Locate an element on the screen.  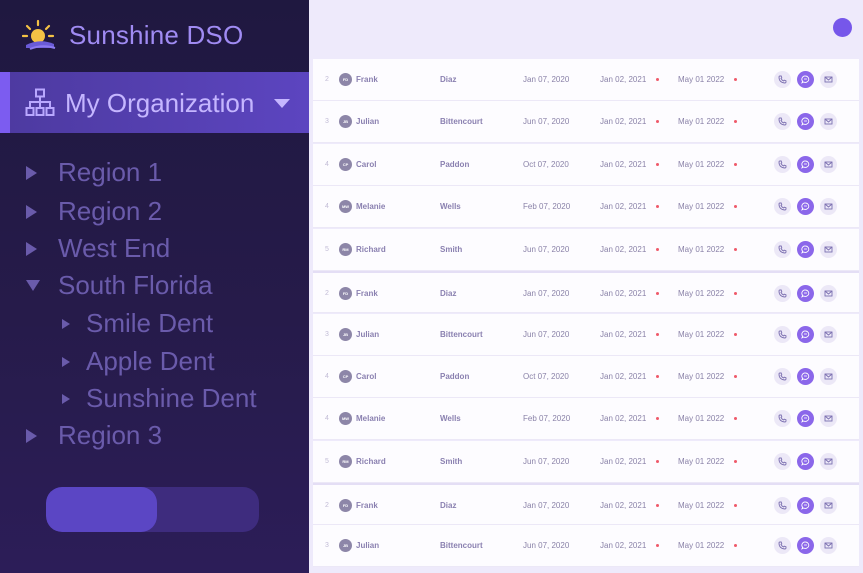
date-joined: Oct 07, 2020 is located at coordinates (546, 376).